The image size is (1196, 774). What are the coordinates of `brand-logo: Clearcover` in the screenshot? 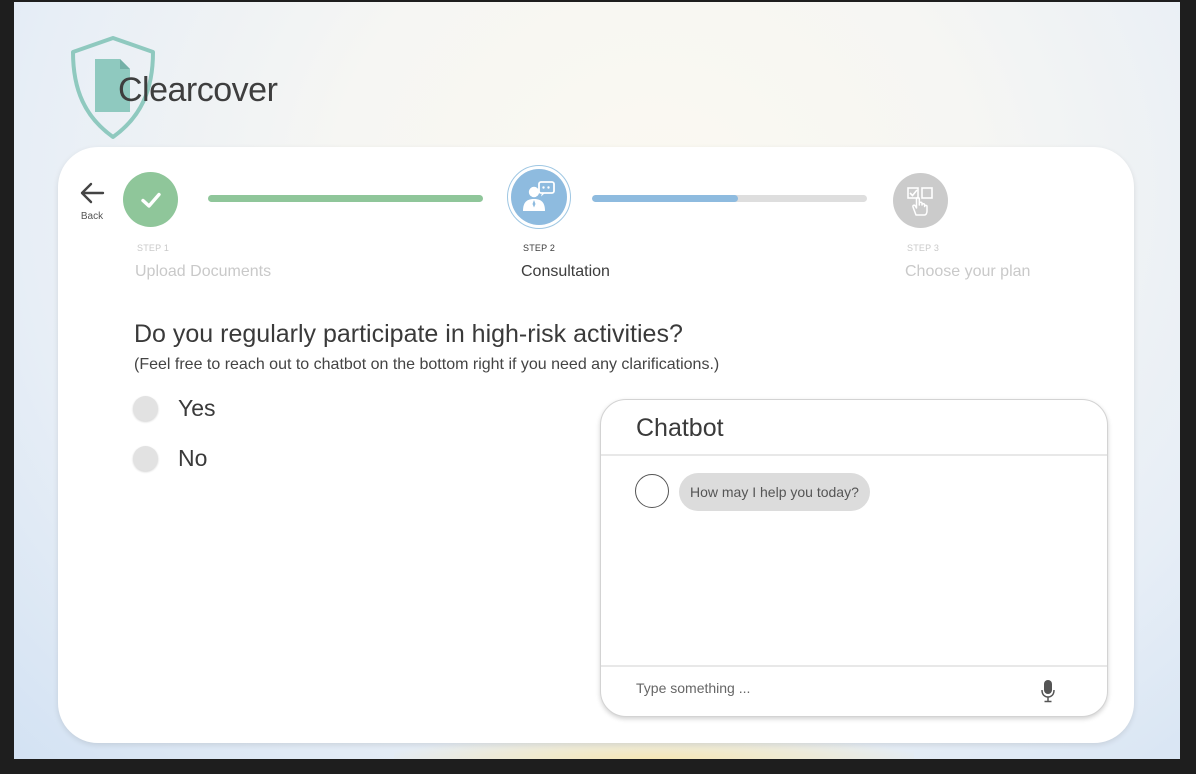 It's located at (196, 88).